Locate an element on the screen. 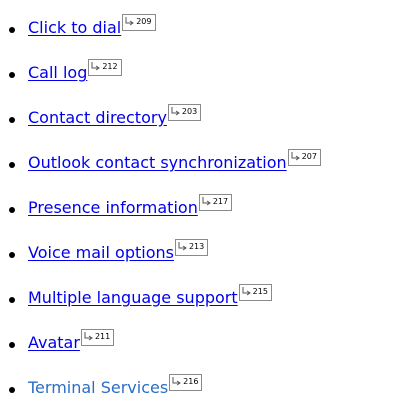 The image size is (419, 412). feature-link-label: Click to dial is located at coordinates (74, 27).